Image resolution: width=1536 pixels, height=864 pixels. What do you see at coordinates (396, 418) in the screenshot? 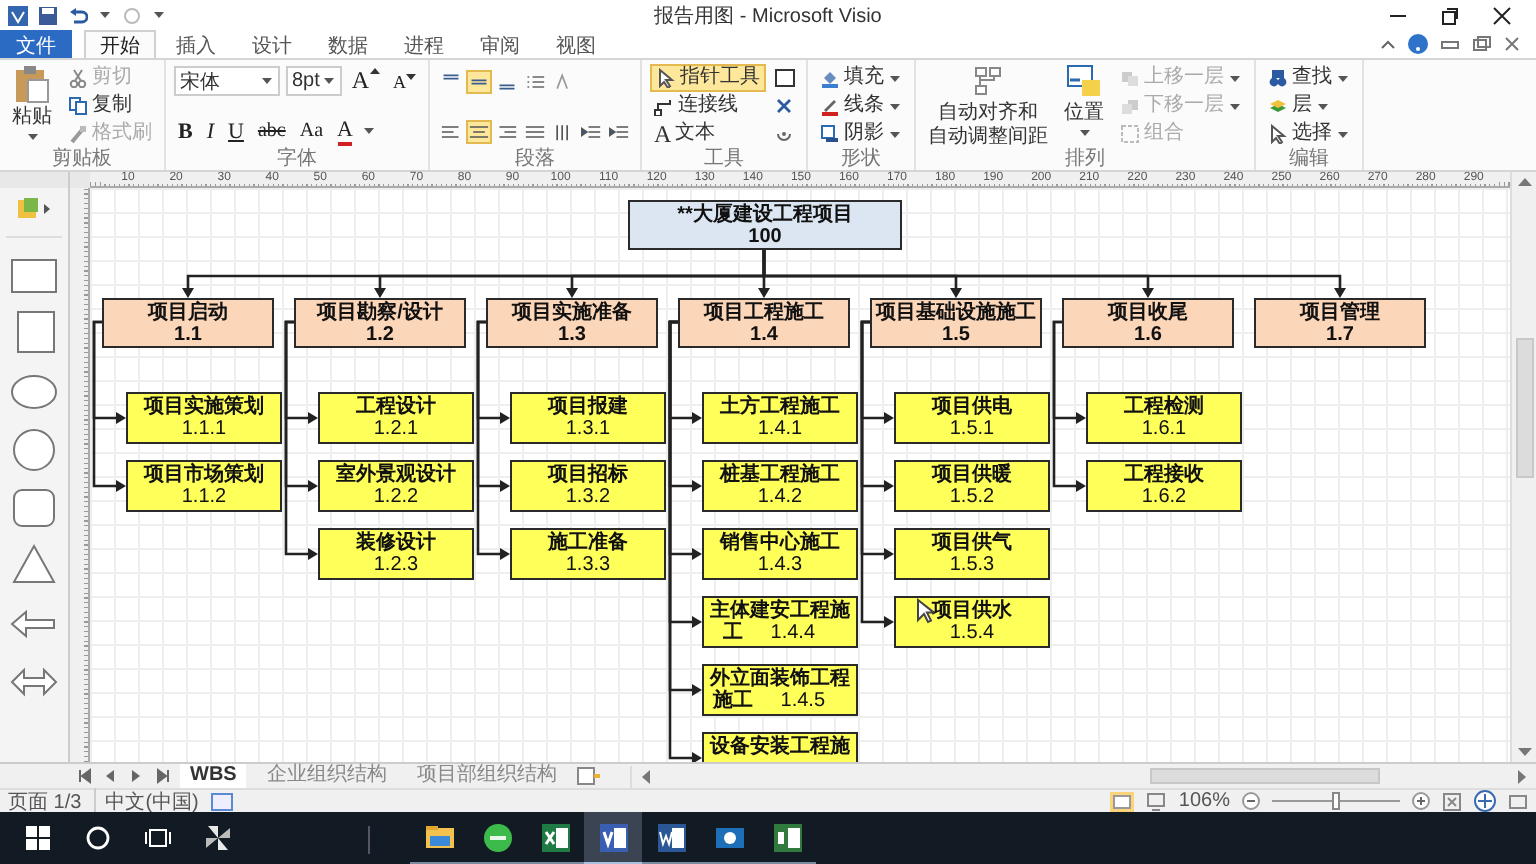
I see `wbs-node: 工程设计 1.2.1` at bounding box center [396, 418].